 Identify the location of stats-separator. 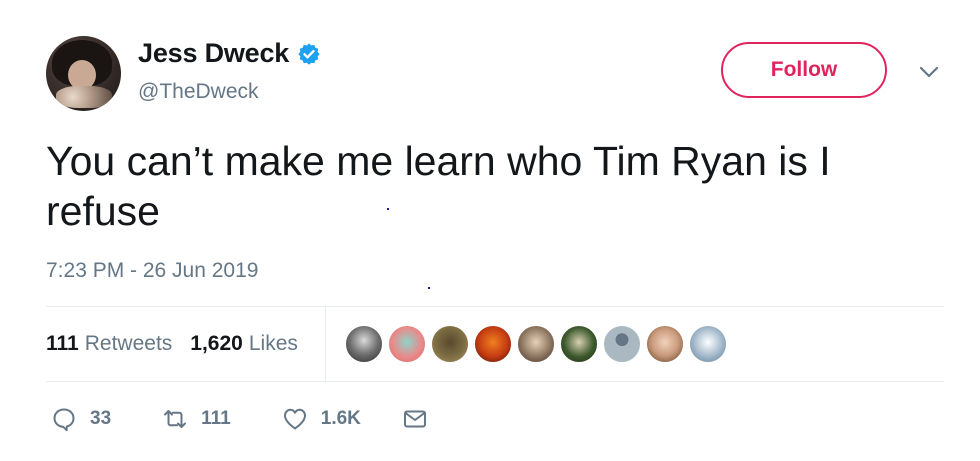
(325, 344).